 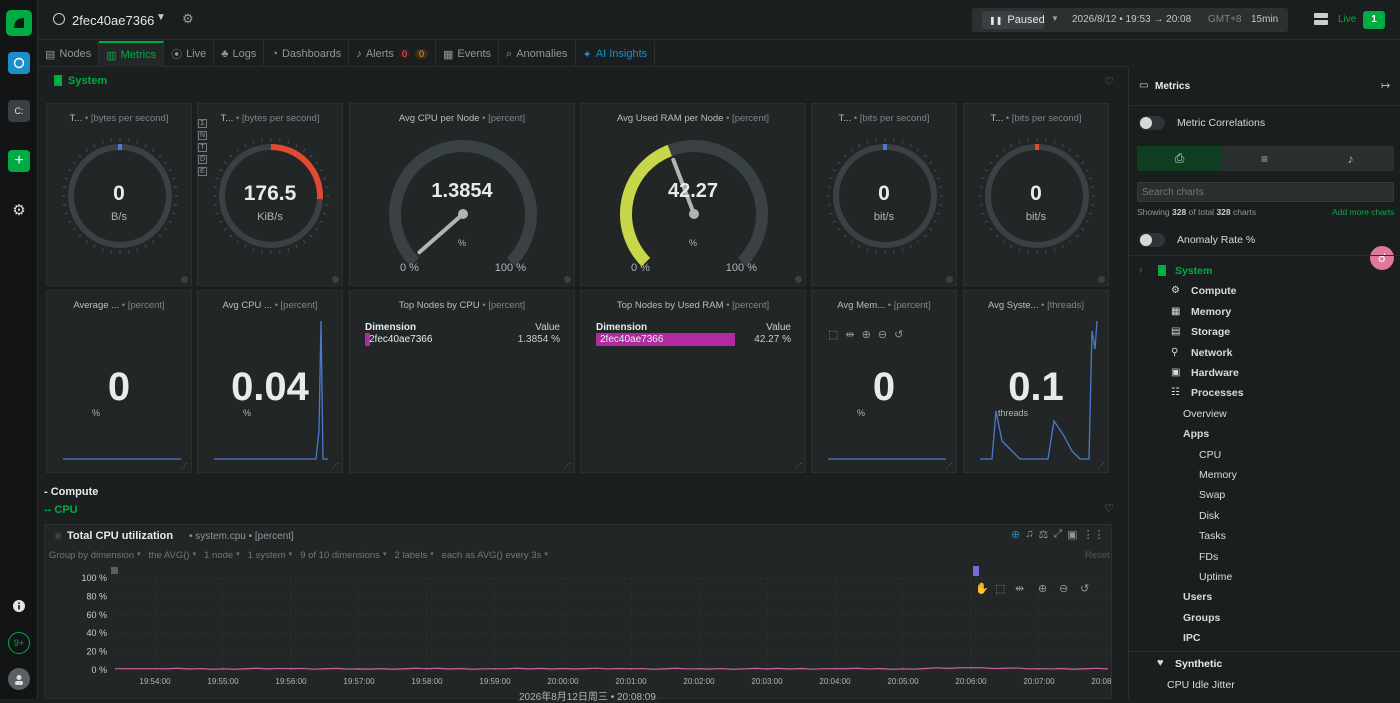 I want to click on aggregation-letter: Σ, so click(x=202, y=123).